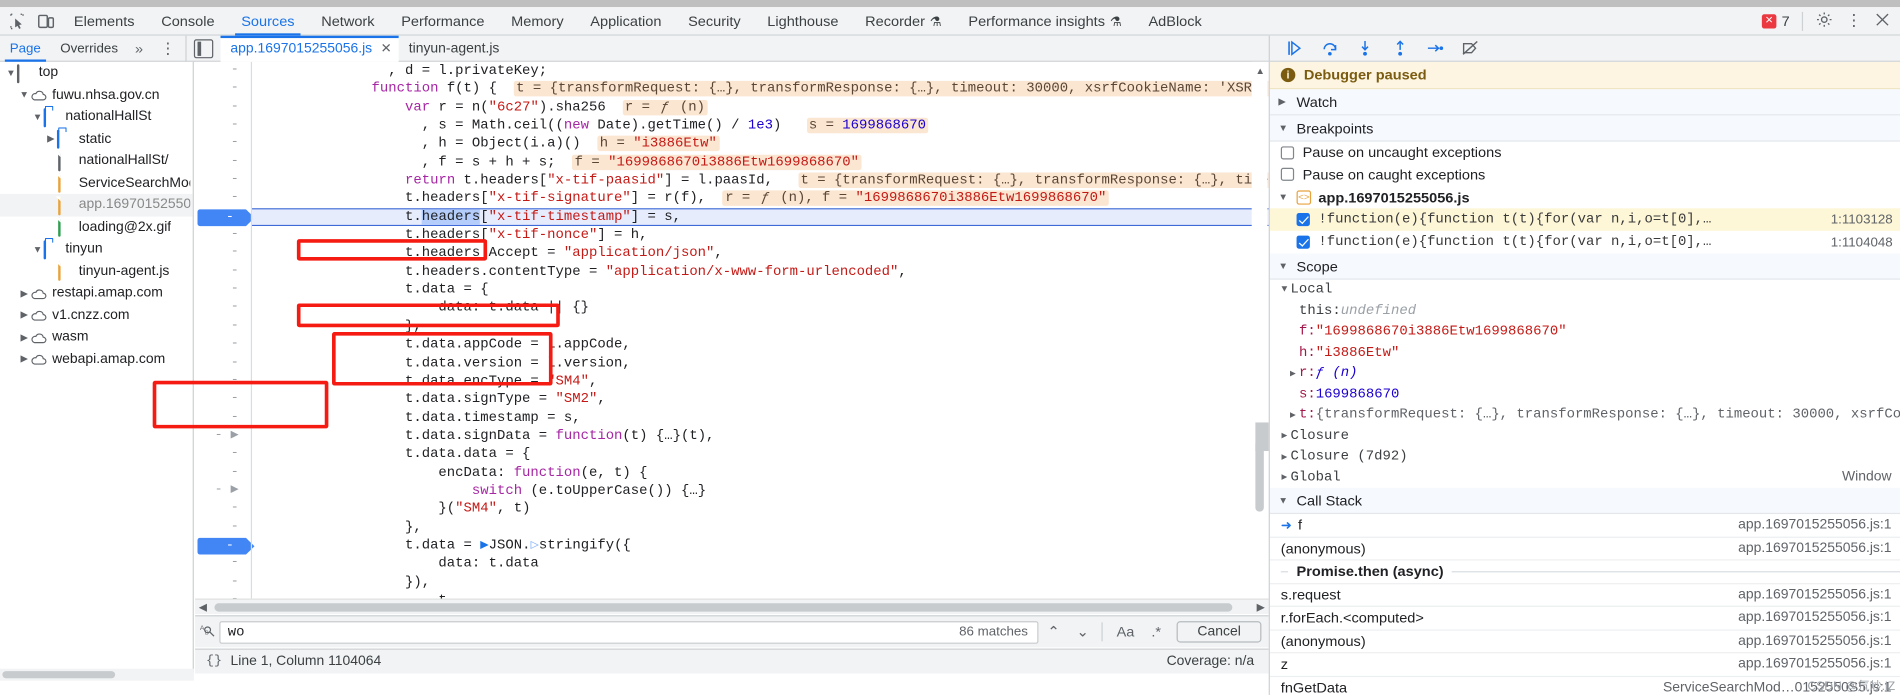  I want to click on code-line: data: t.data || {}, so click(760, 308).